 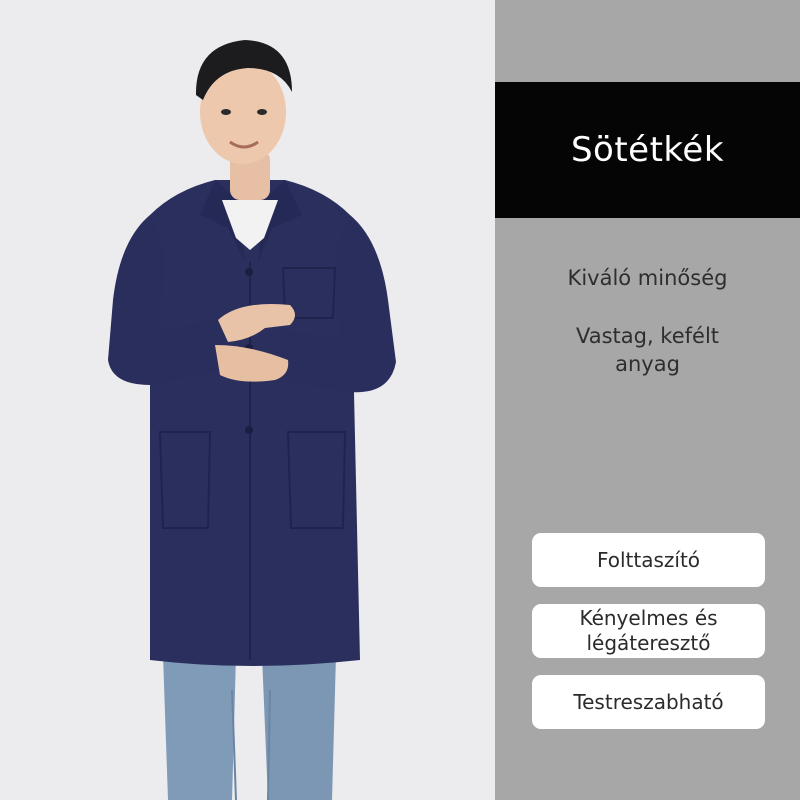 I want to click on comfort-label-line-1: Kényelmes és, so click(x=648, y=618).